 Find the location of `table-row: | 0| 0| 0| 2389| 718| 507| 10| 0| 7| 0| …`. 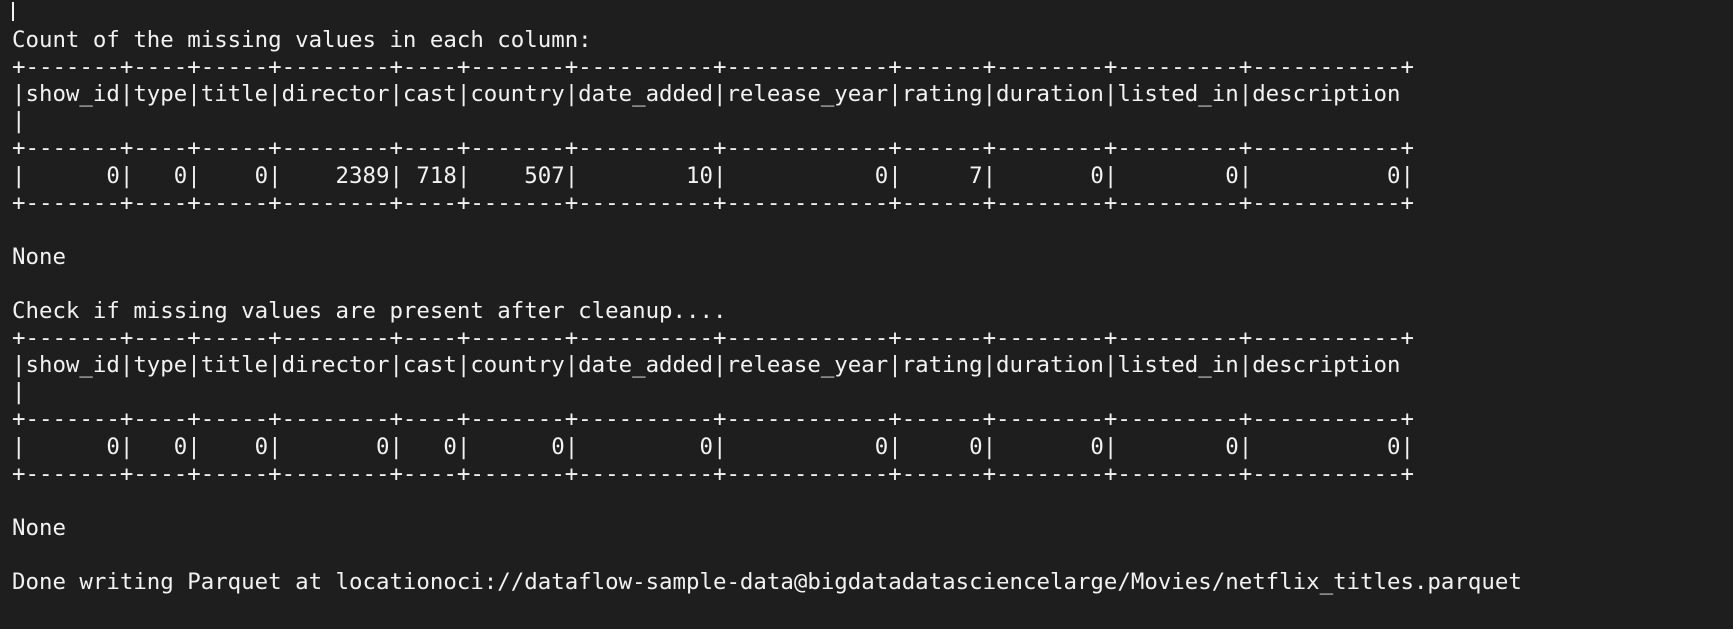

table-row: | 0| 0| 0| 2389| 718| 507| 10| 0| 7| 0| … is located at coordinates (713, 175).